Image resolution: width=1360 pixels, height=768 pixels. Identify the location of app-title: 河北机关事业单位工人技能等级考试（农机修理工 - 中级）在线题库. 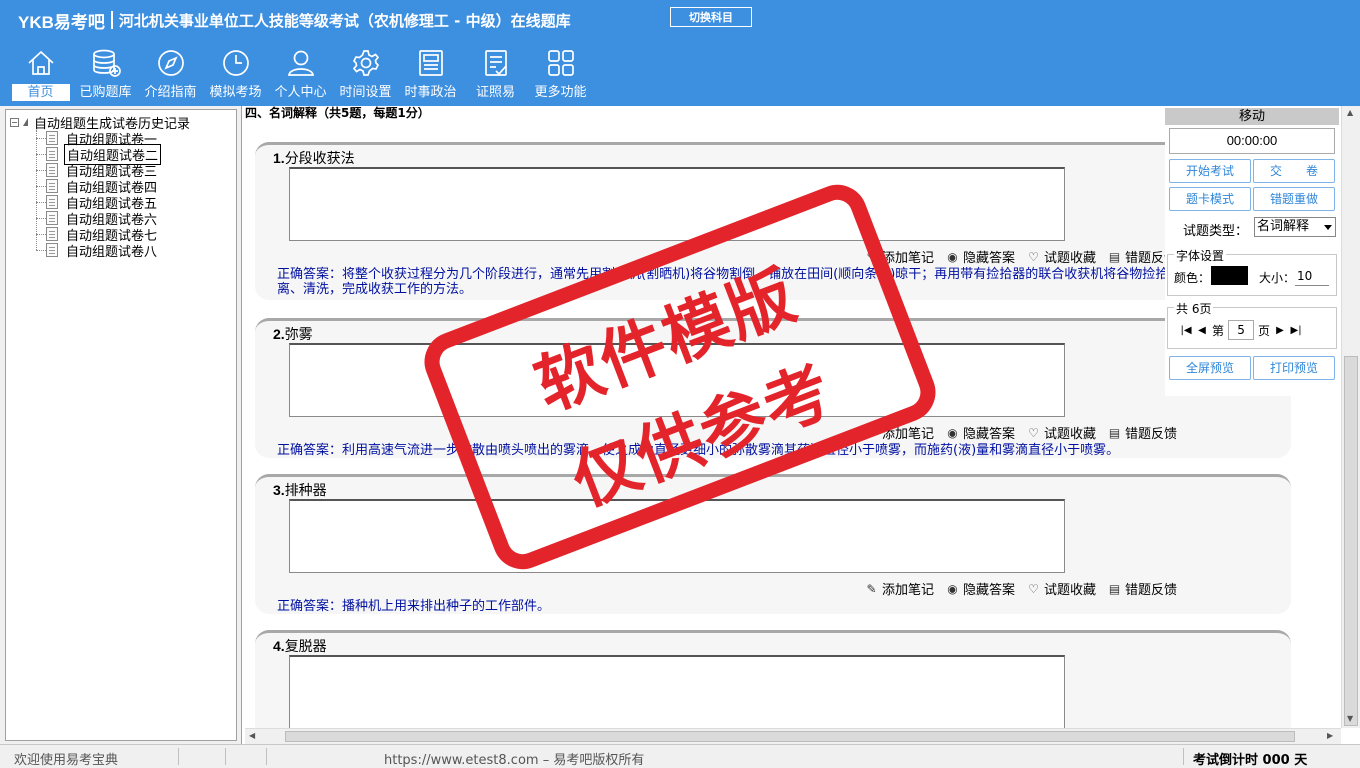
(344, 20).